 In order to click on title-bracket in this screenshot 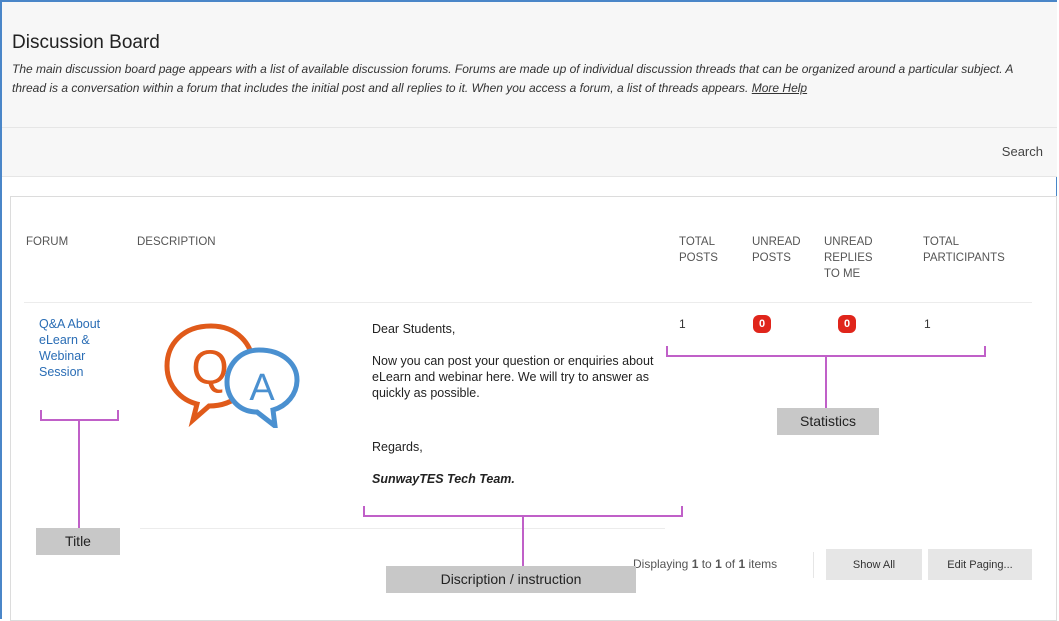, I will do `click(79, 415)`.